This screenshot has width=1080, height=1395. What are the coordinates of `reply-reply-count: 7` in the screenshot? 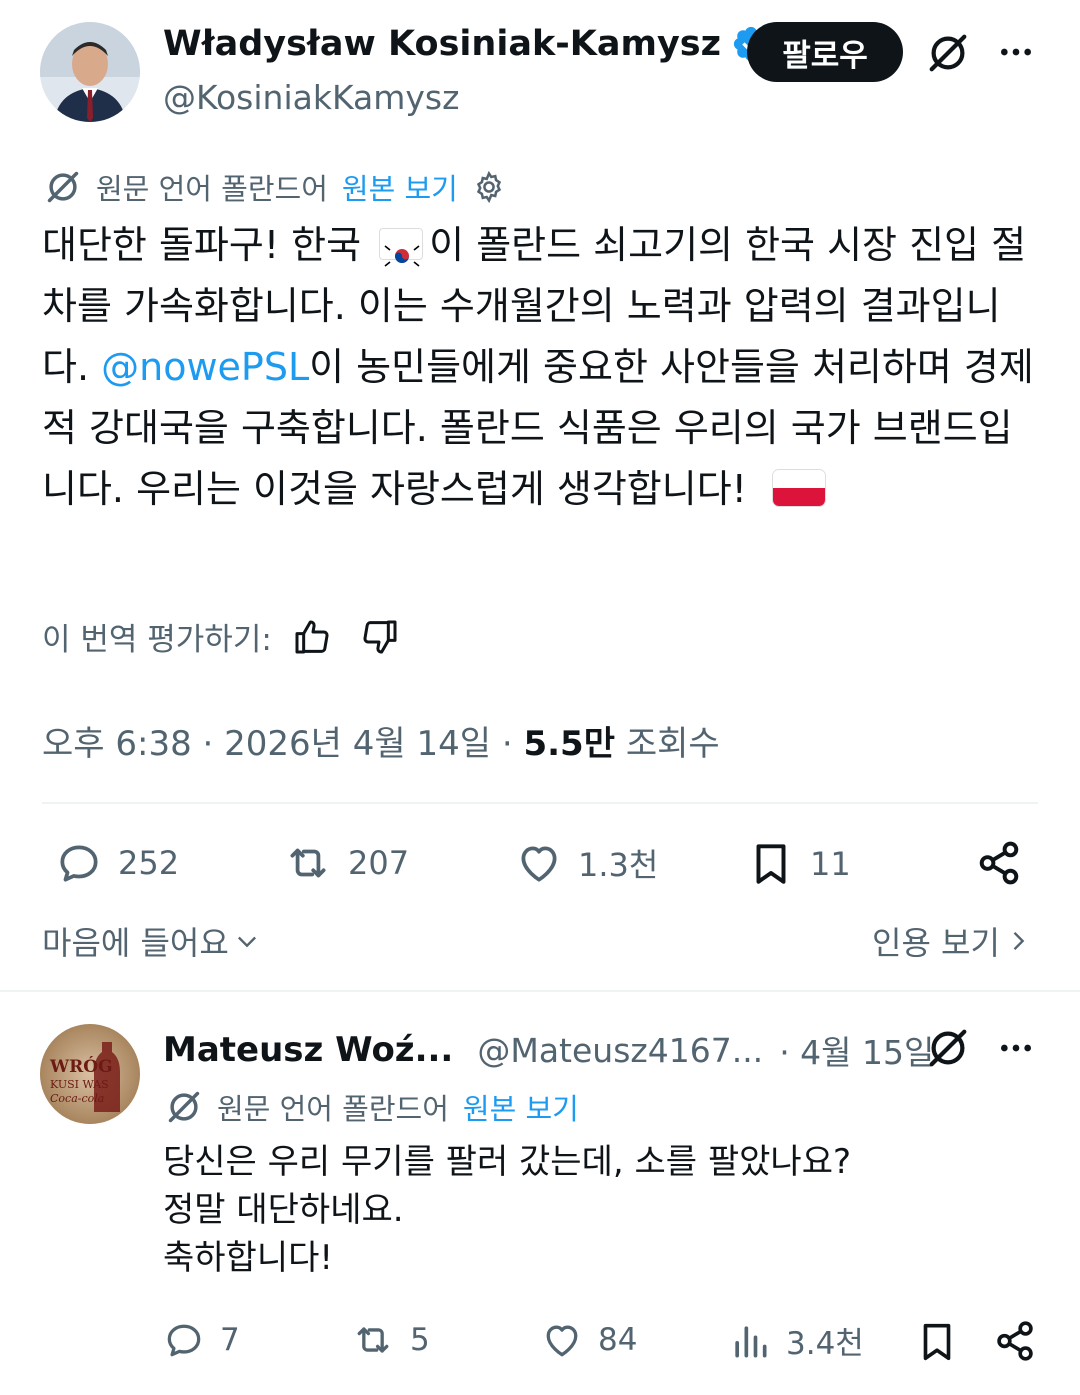 It's located at (230, 1340).